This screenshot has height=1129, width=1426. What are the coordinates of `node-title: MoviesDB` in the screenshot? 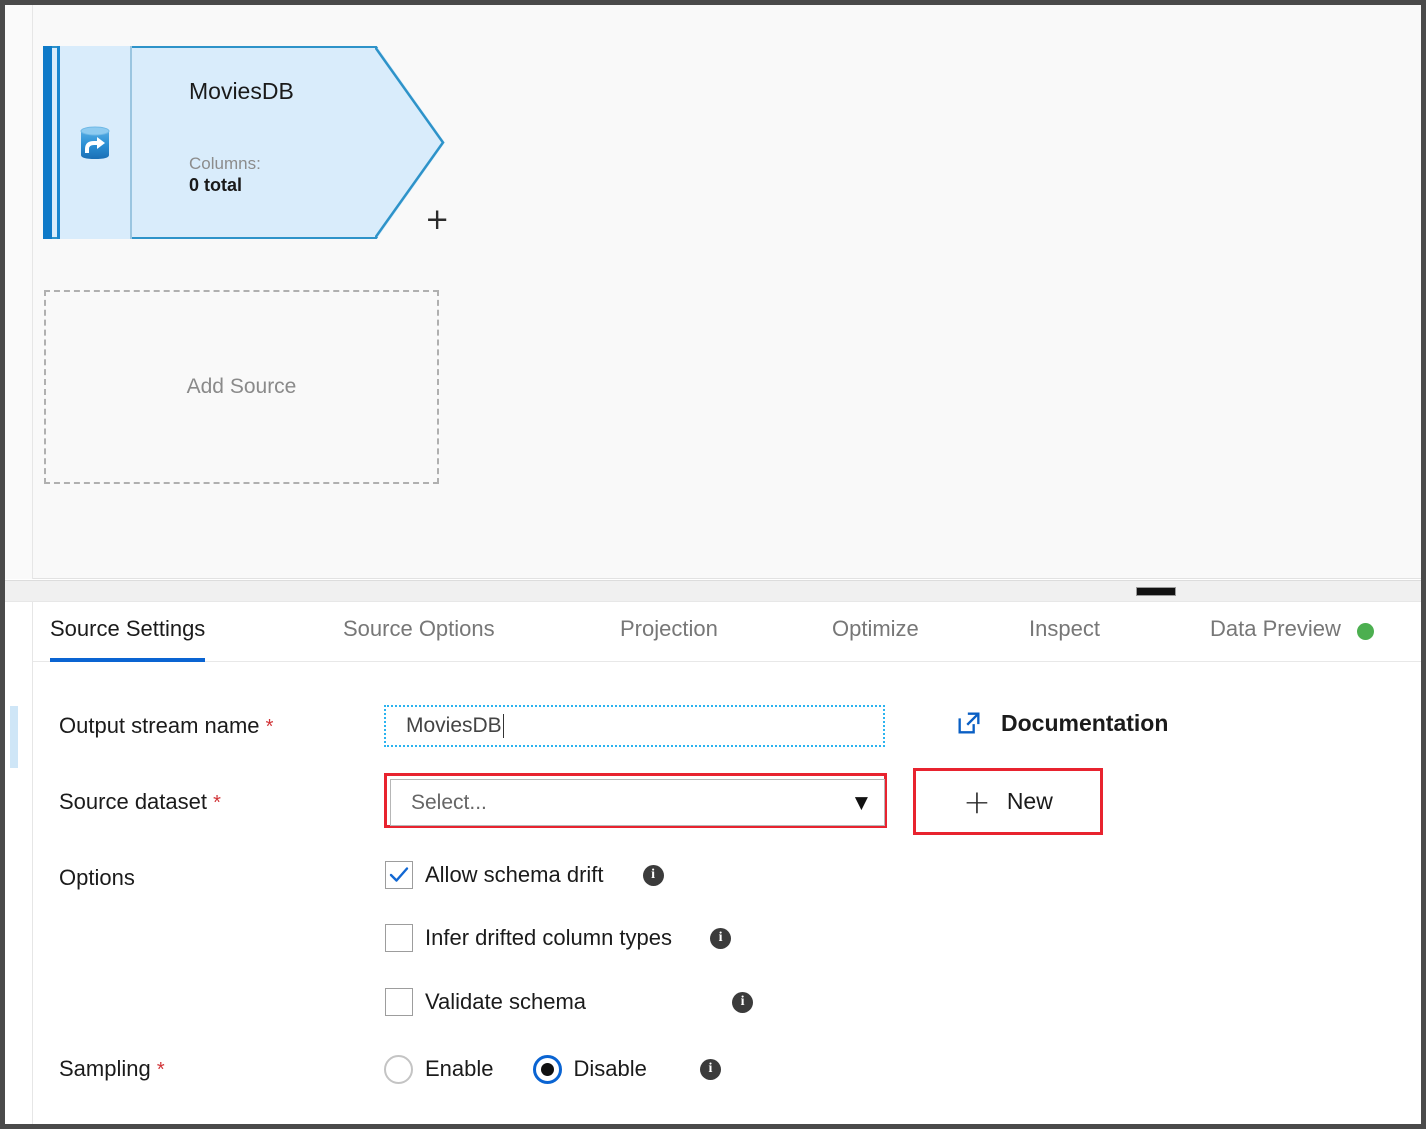 It's located at (241, 91).